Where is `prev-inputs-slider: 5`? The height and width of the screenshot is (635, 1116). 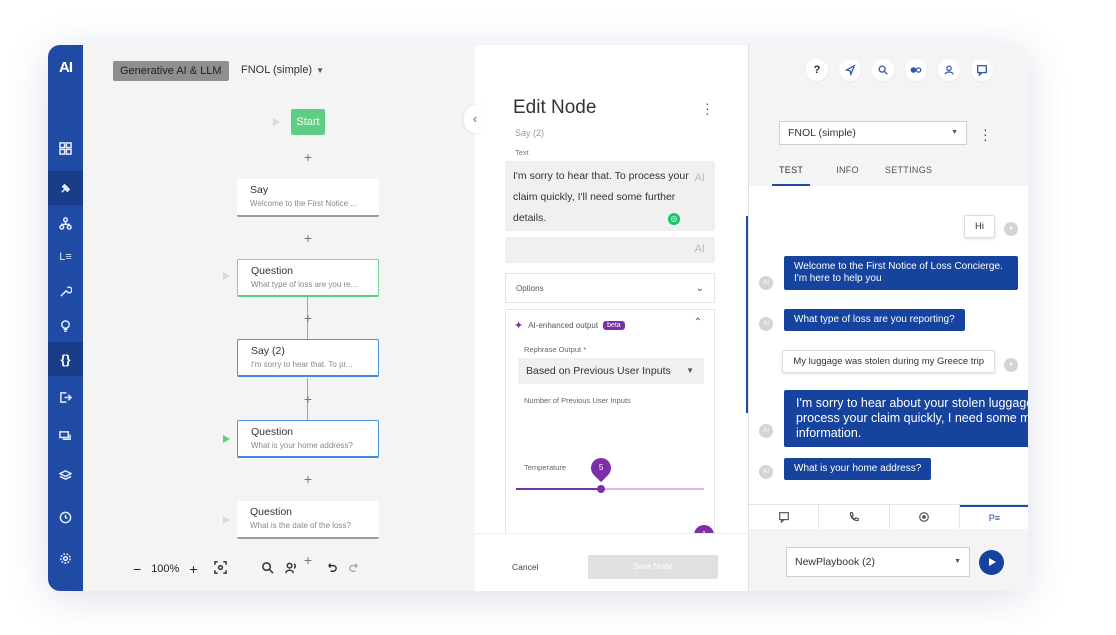 prev-inputs-slider: 5 is located at coordinates (610, 473).